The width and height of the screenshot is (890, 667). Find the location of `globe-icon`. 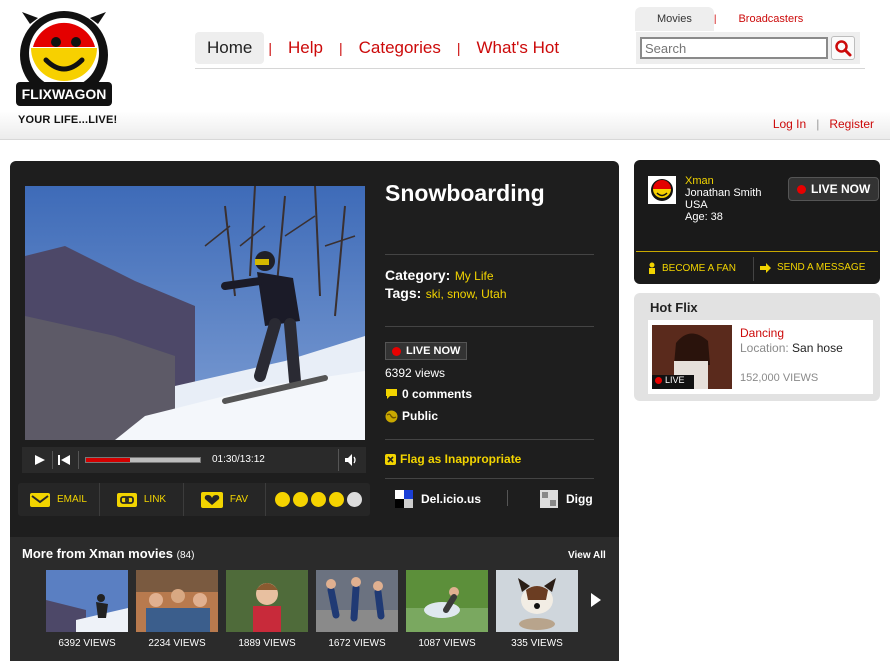

globe-icon is located at coordinates (391, 416).